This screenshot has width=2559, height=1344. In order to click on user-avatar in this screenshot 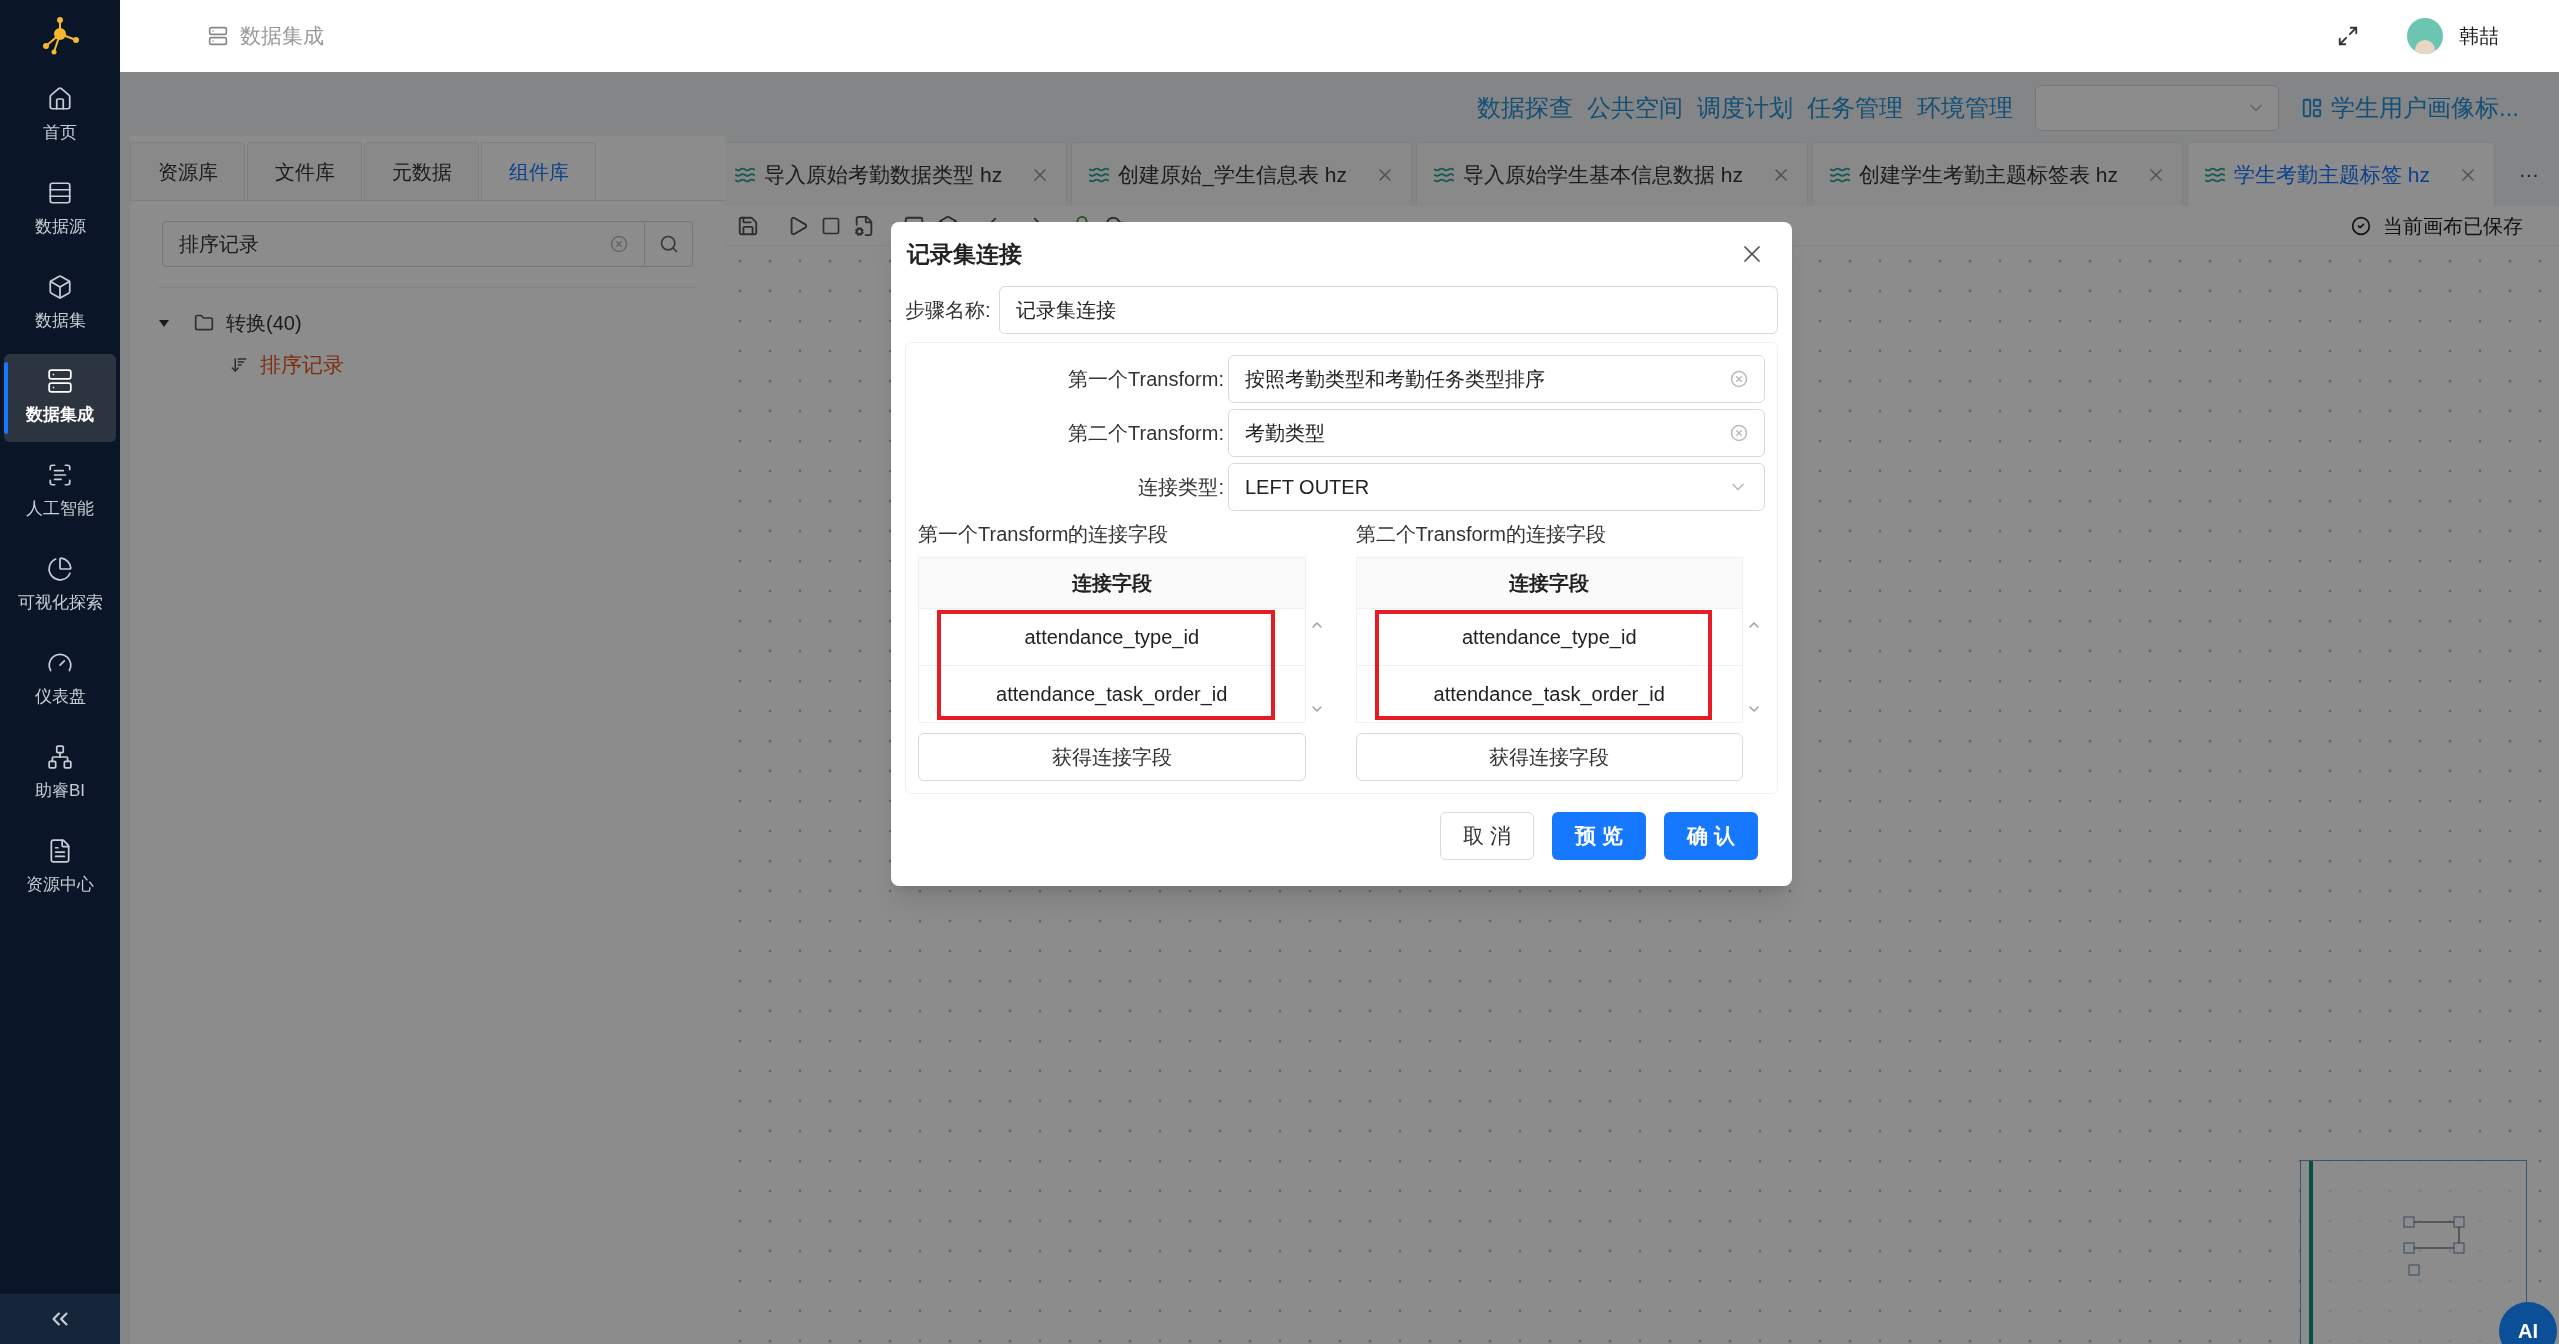, I will do `click(2425, 36)`.